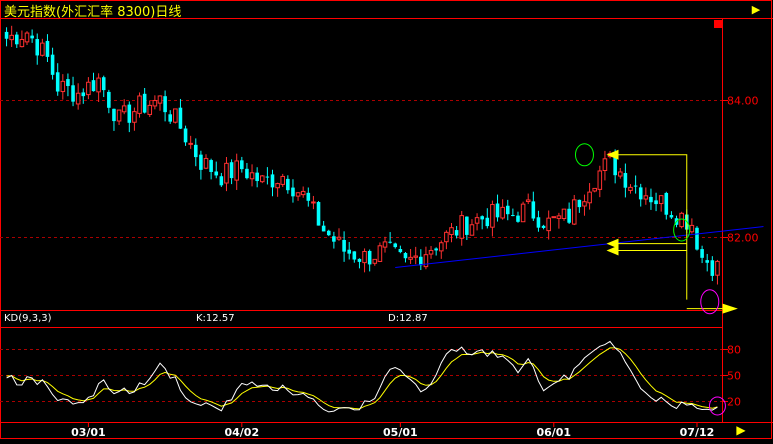 This screenshot has width=773, height=444. I want to click on annotation-arrowhead, so click(612, 154).